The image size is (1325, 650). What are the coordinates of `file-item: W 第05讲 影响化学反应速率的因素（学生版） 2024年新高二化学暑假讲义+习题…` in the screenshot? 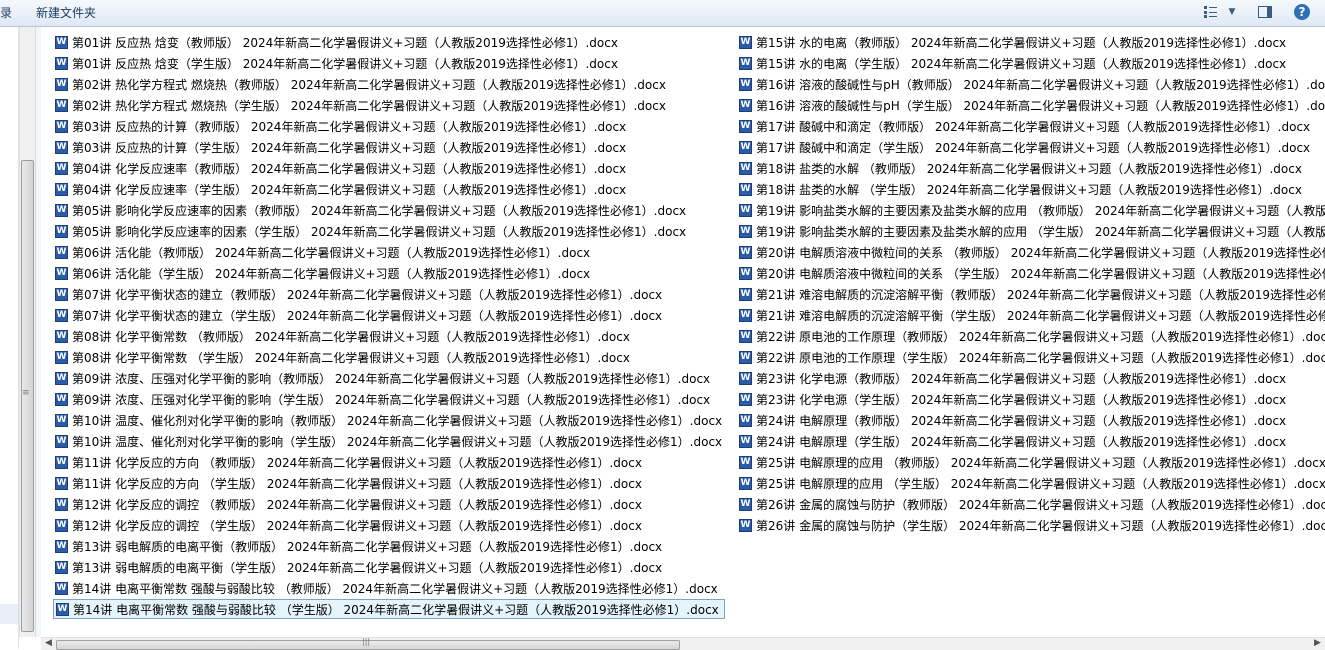 It's located at (389, 231).